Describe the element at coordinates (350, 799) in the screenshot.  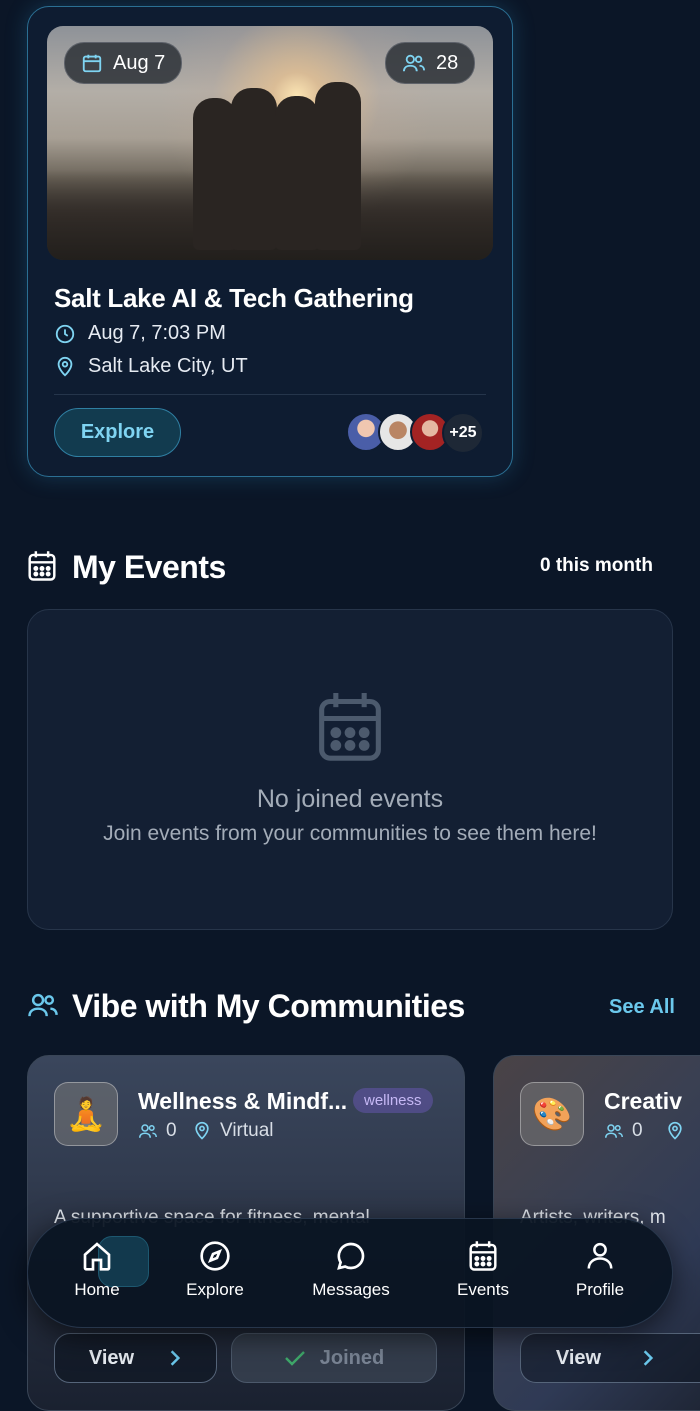
I see `empty-events-title: No joined events` at that location.